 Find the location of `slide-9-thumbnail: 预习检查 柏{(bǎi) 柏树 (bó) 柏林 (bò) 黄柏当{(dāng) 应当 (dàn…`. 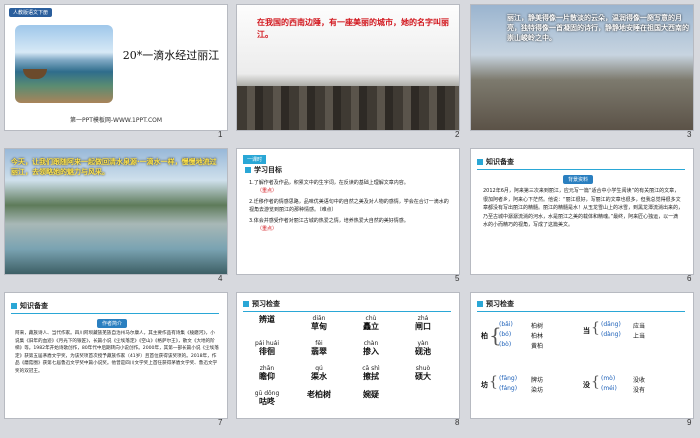

slide-9-thumbnail: 预习检查 柏{(bǎi) 柏树 (bó) 柏林 (bò) 黄柏当{(dāng) 应当 (dàn… is located at coordinates (582, 355).